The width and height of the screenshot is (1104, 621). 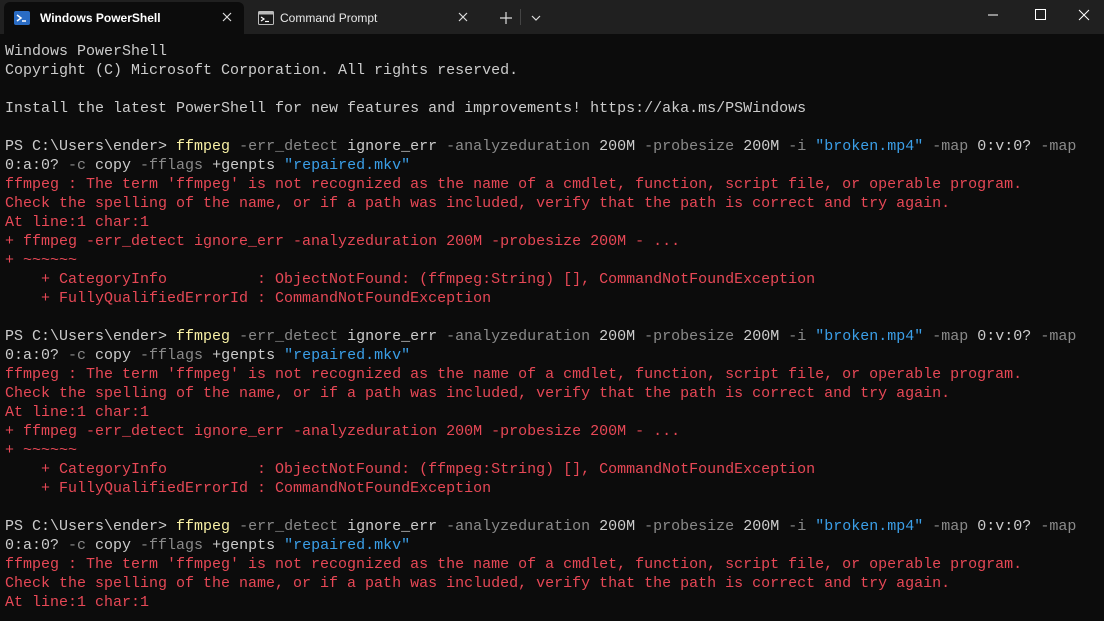 I want to click on new-tab-icon, so click(x=506, y=18).